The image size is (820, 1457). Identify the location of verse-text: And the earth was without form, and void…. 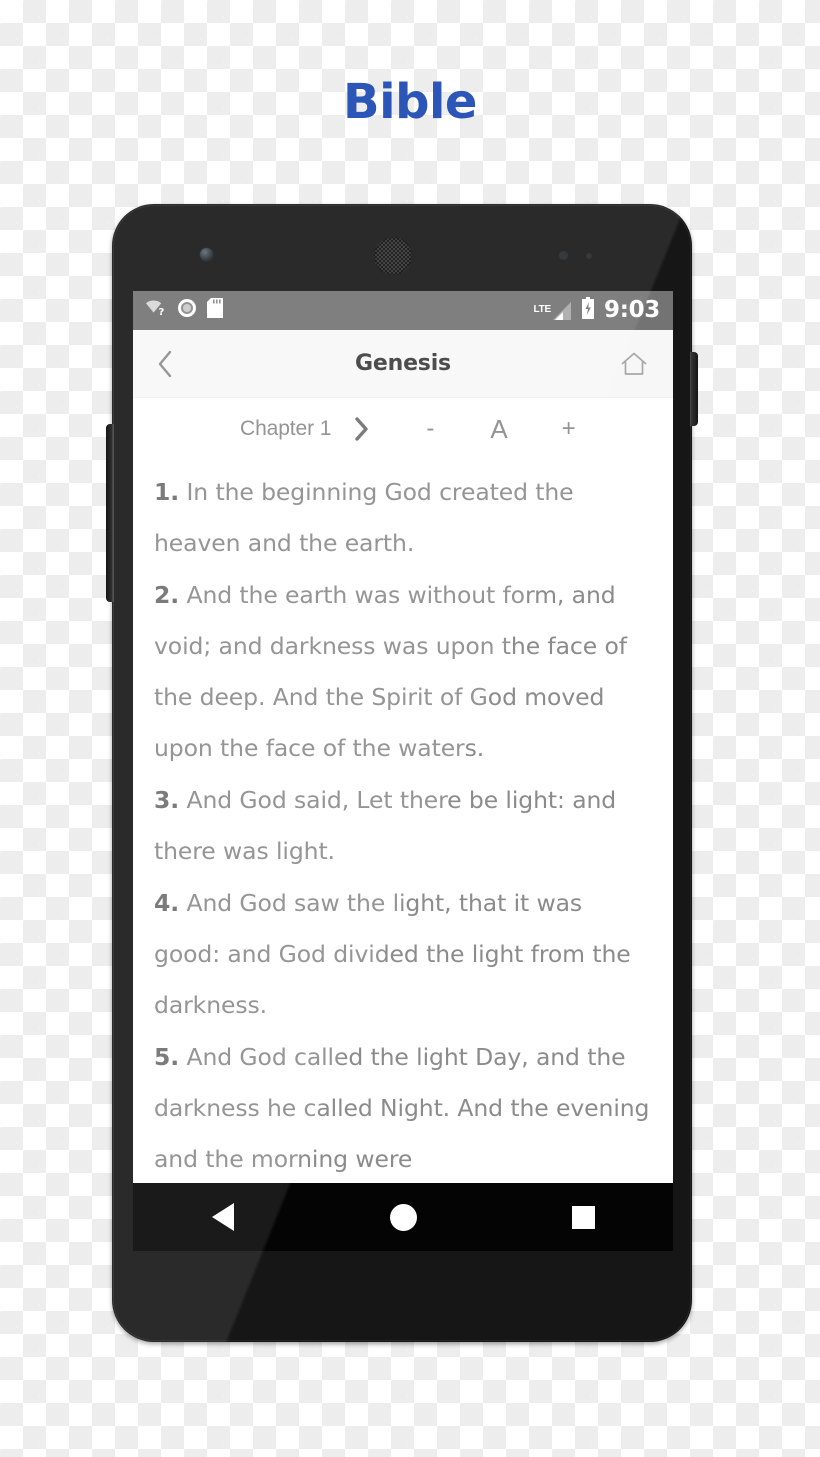
(390, 671).